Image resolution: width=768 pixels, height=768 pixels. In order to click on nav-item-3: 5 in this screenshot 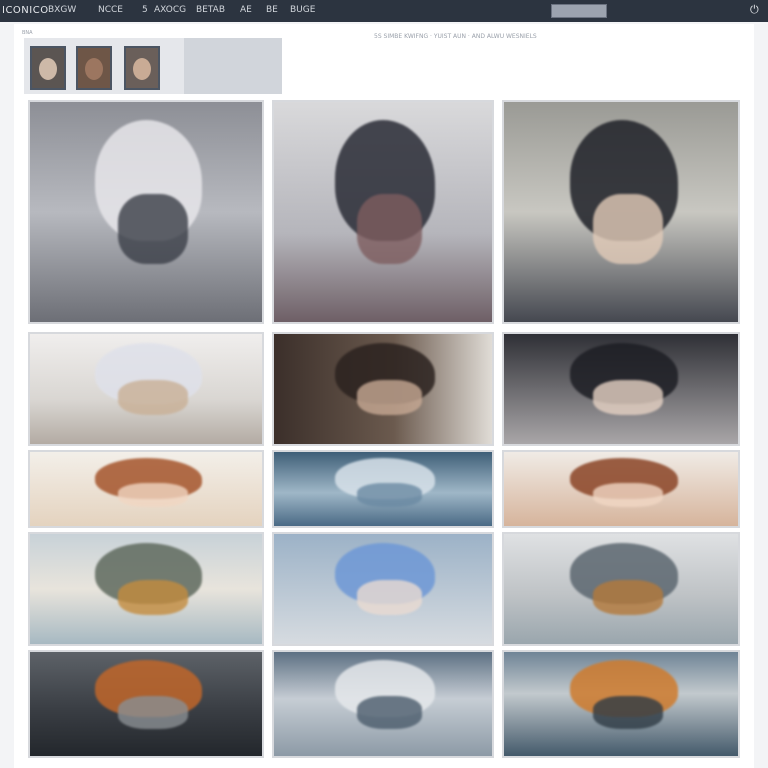, I will do `click(145, 10)`.